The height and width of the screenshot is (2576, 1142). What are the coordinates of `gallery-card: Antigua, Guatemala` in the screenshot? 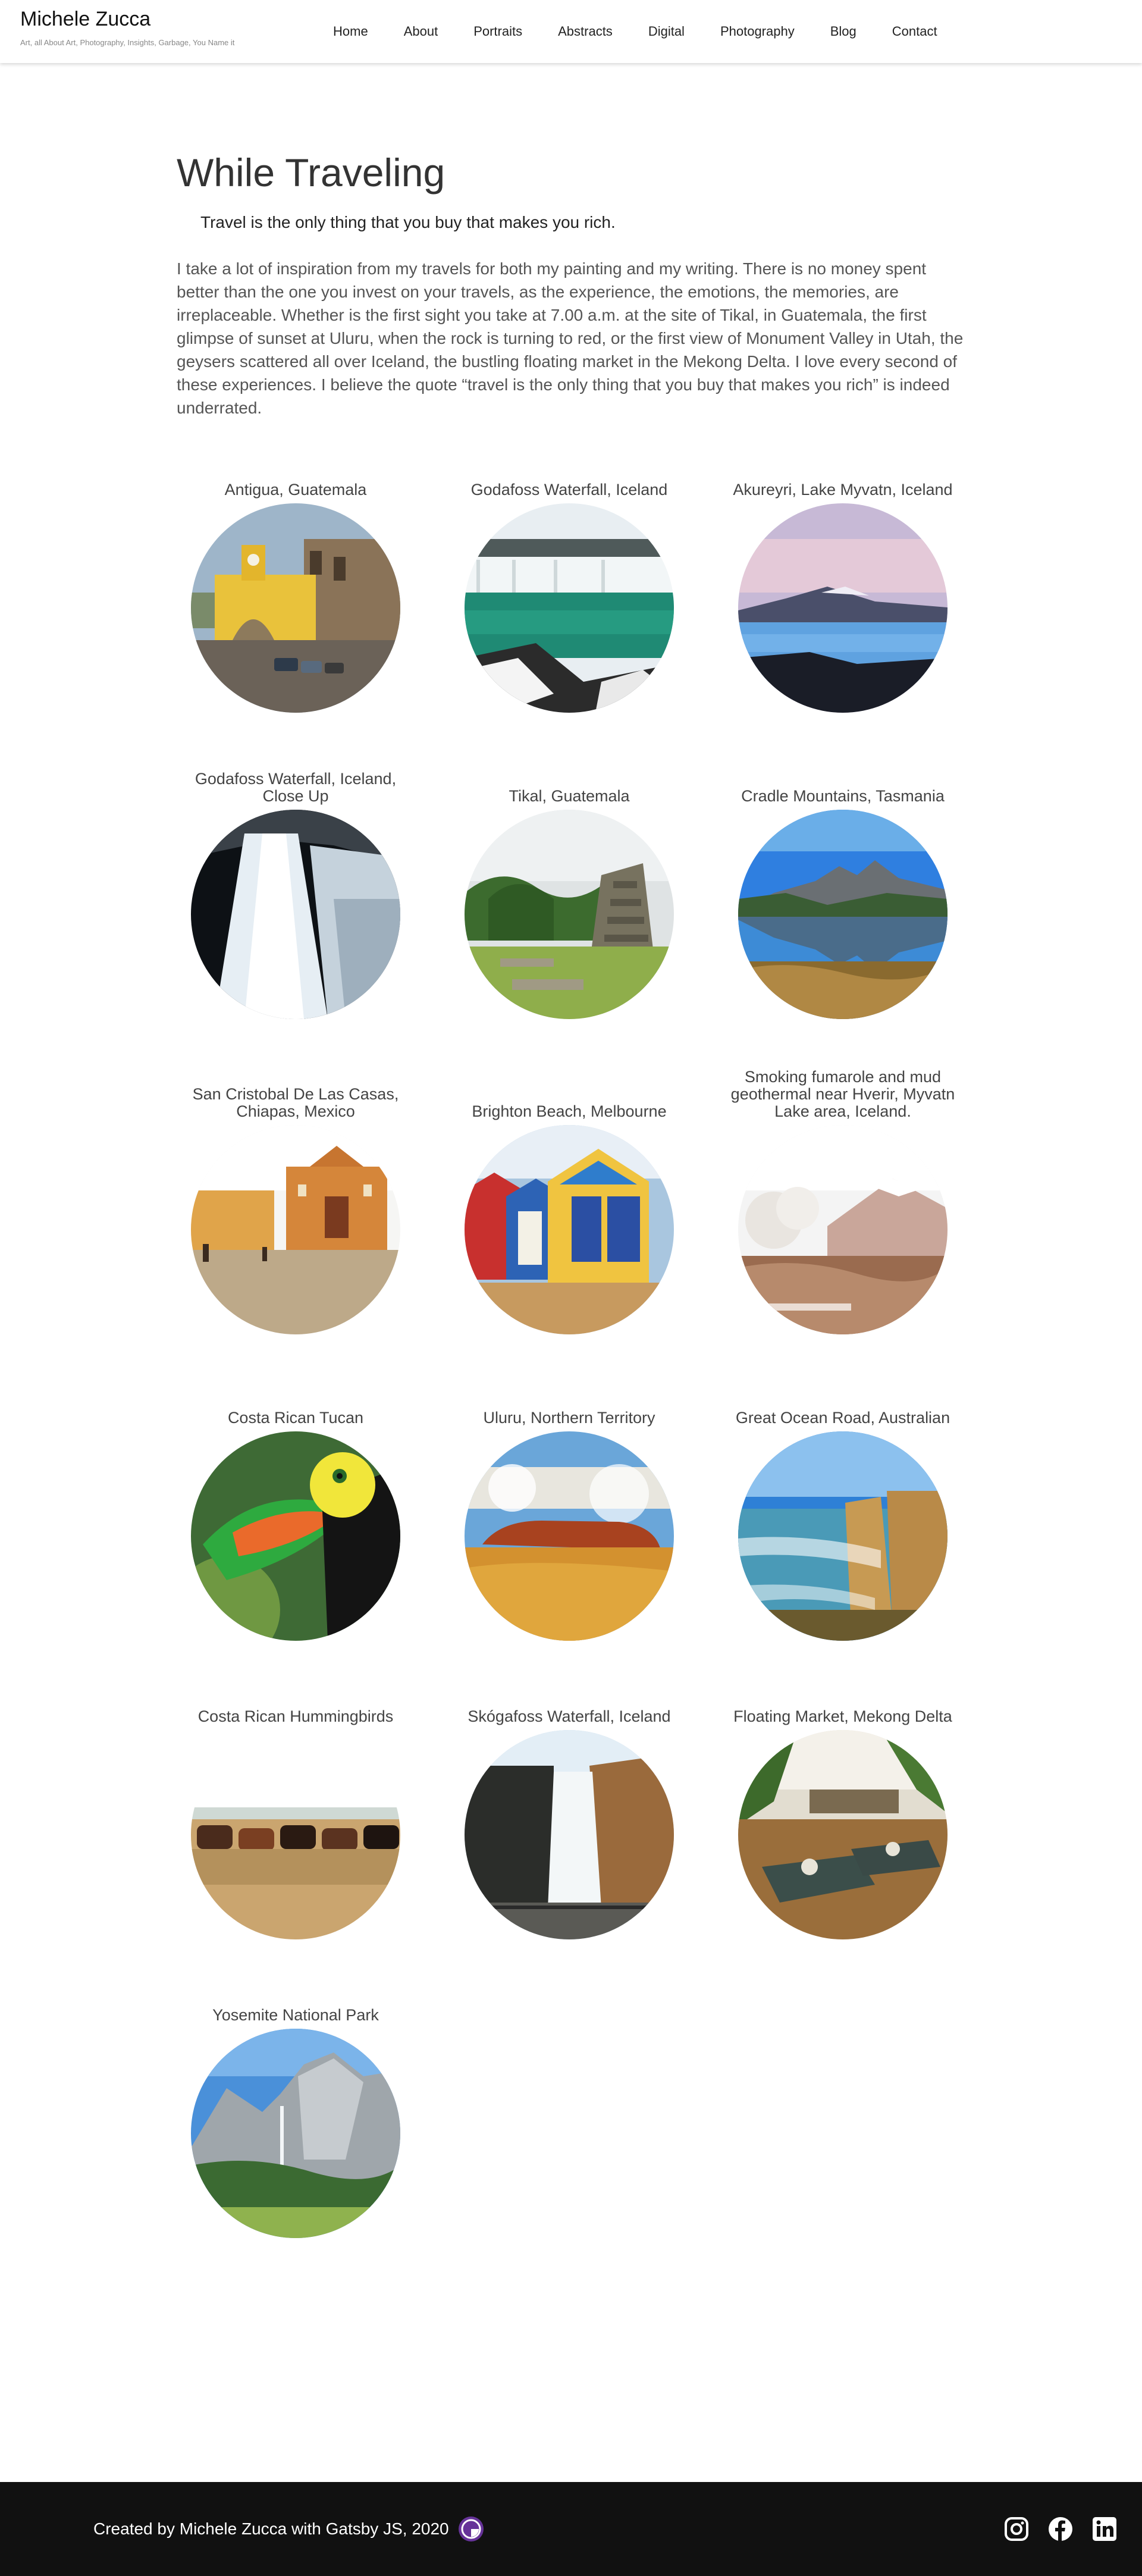 It's located at (296, 588).